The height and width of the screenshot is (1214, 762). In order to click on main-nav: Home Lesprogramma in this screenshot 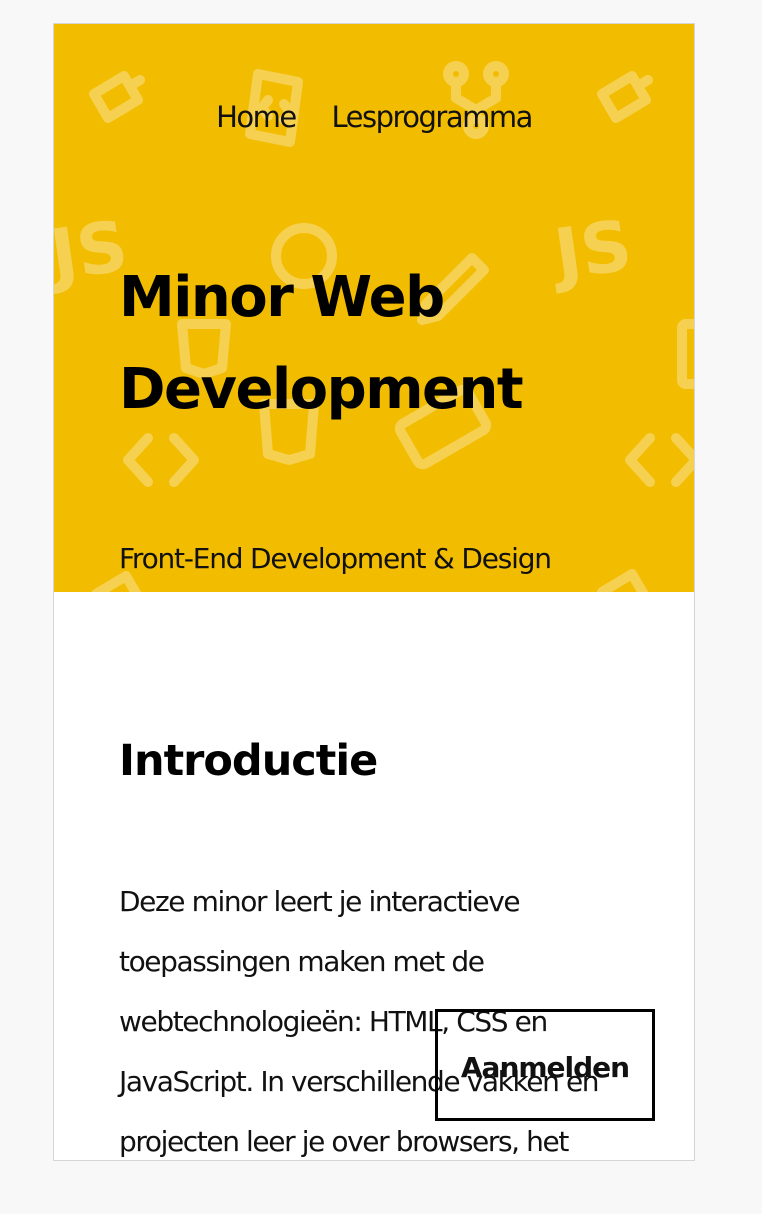, I will do `click(374, 117)`.